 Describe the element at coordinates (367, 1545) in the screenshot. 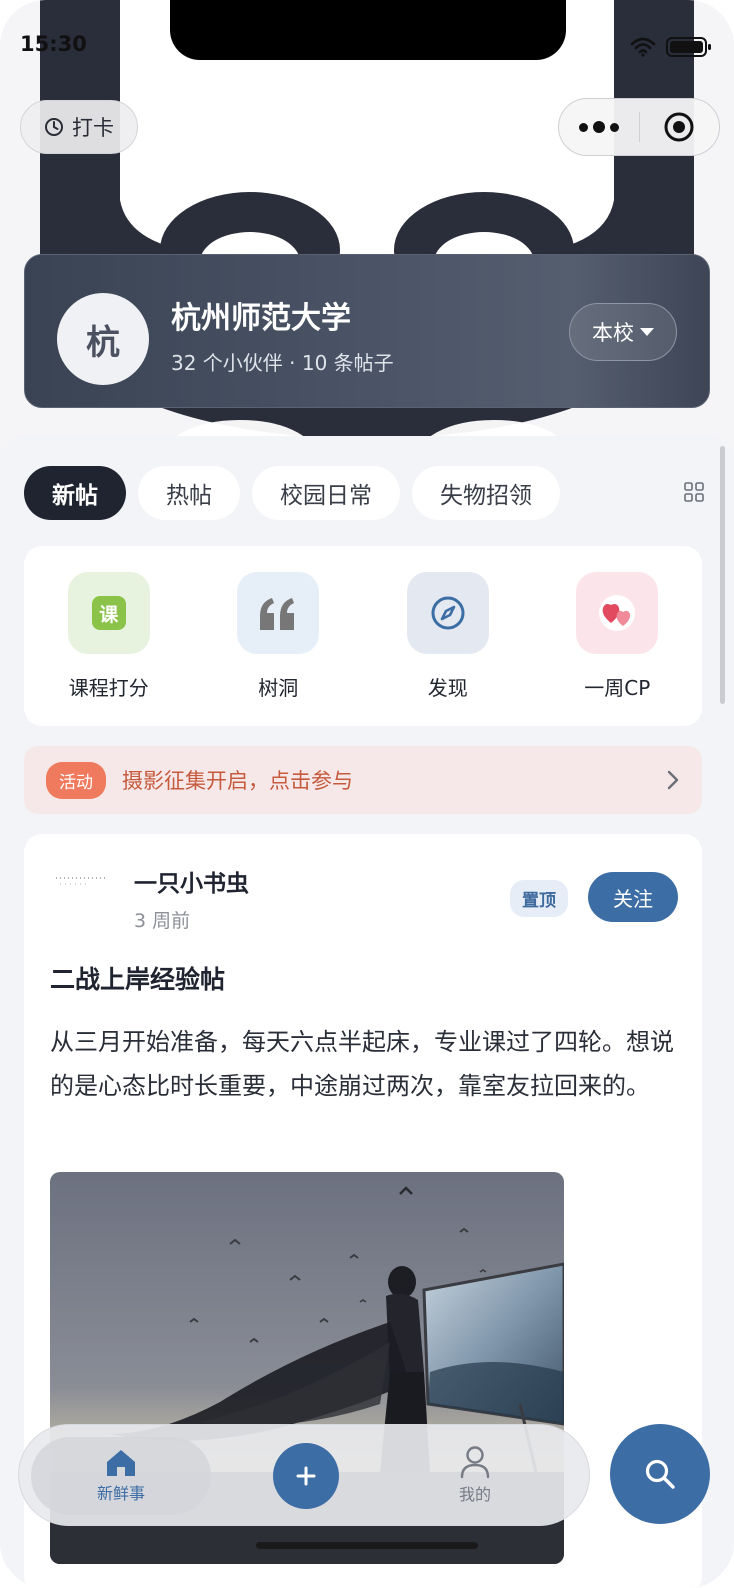

I see `home-indicator` at that location.